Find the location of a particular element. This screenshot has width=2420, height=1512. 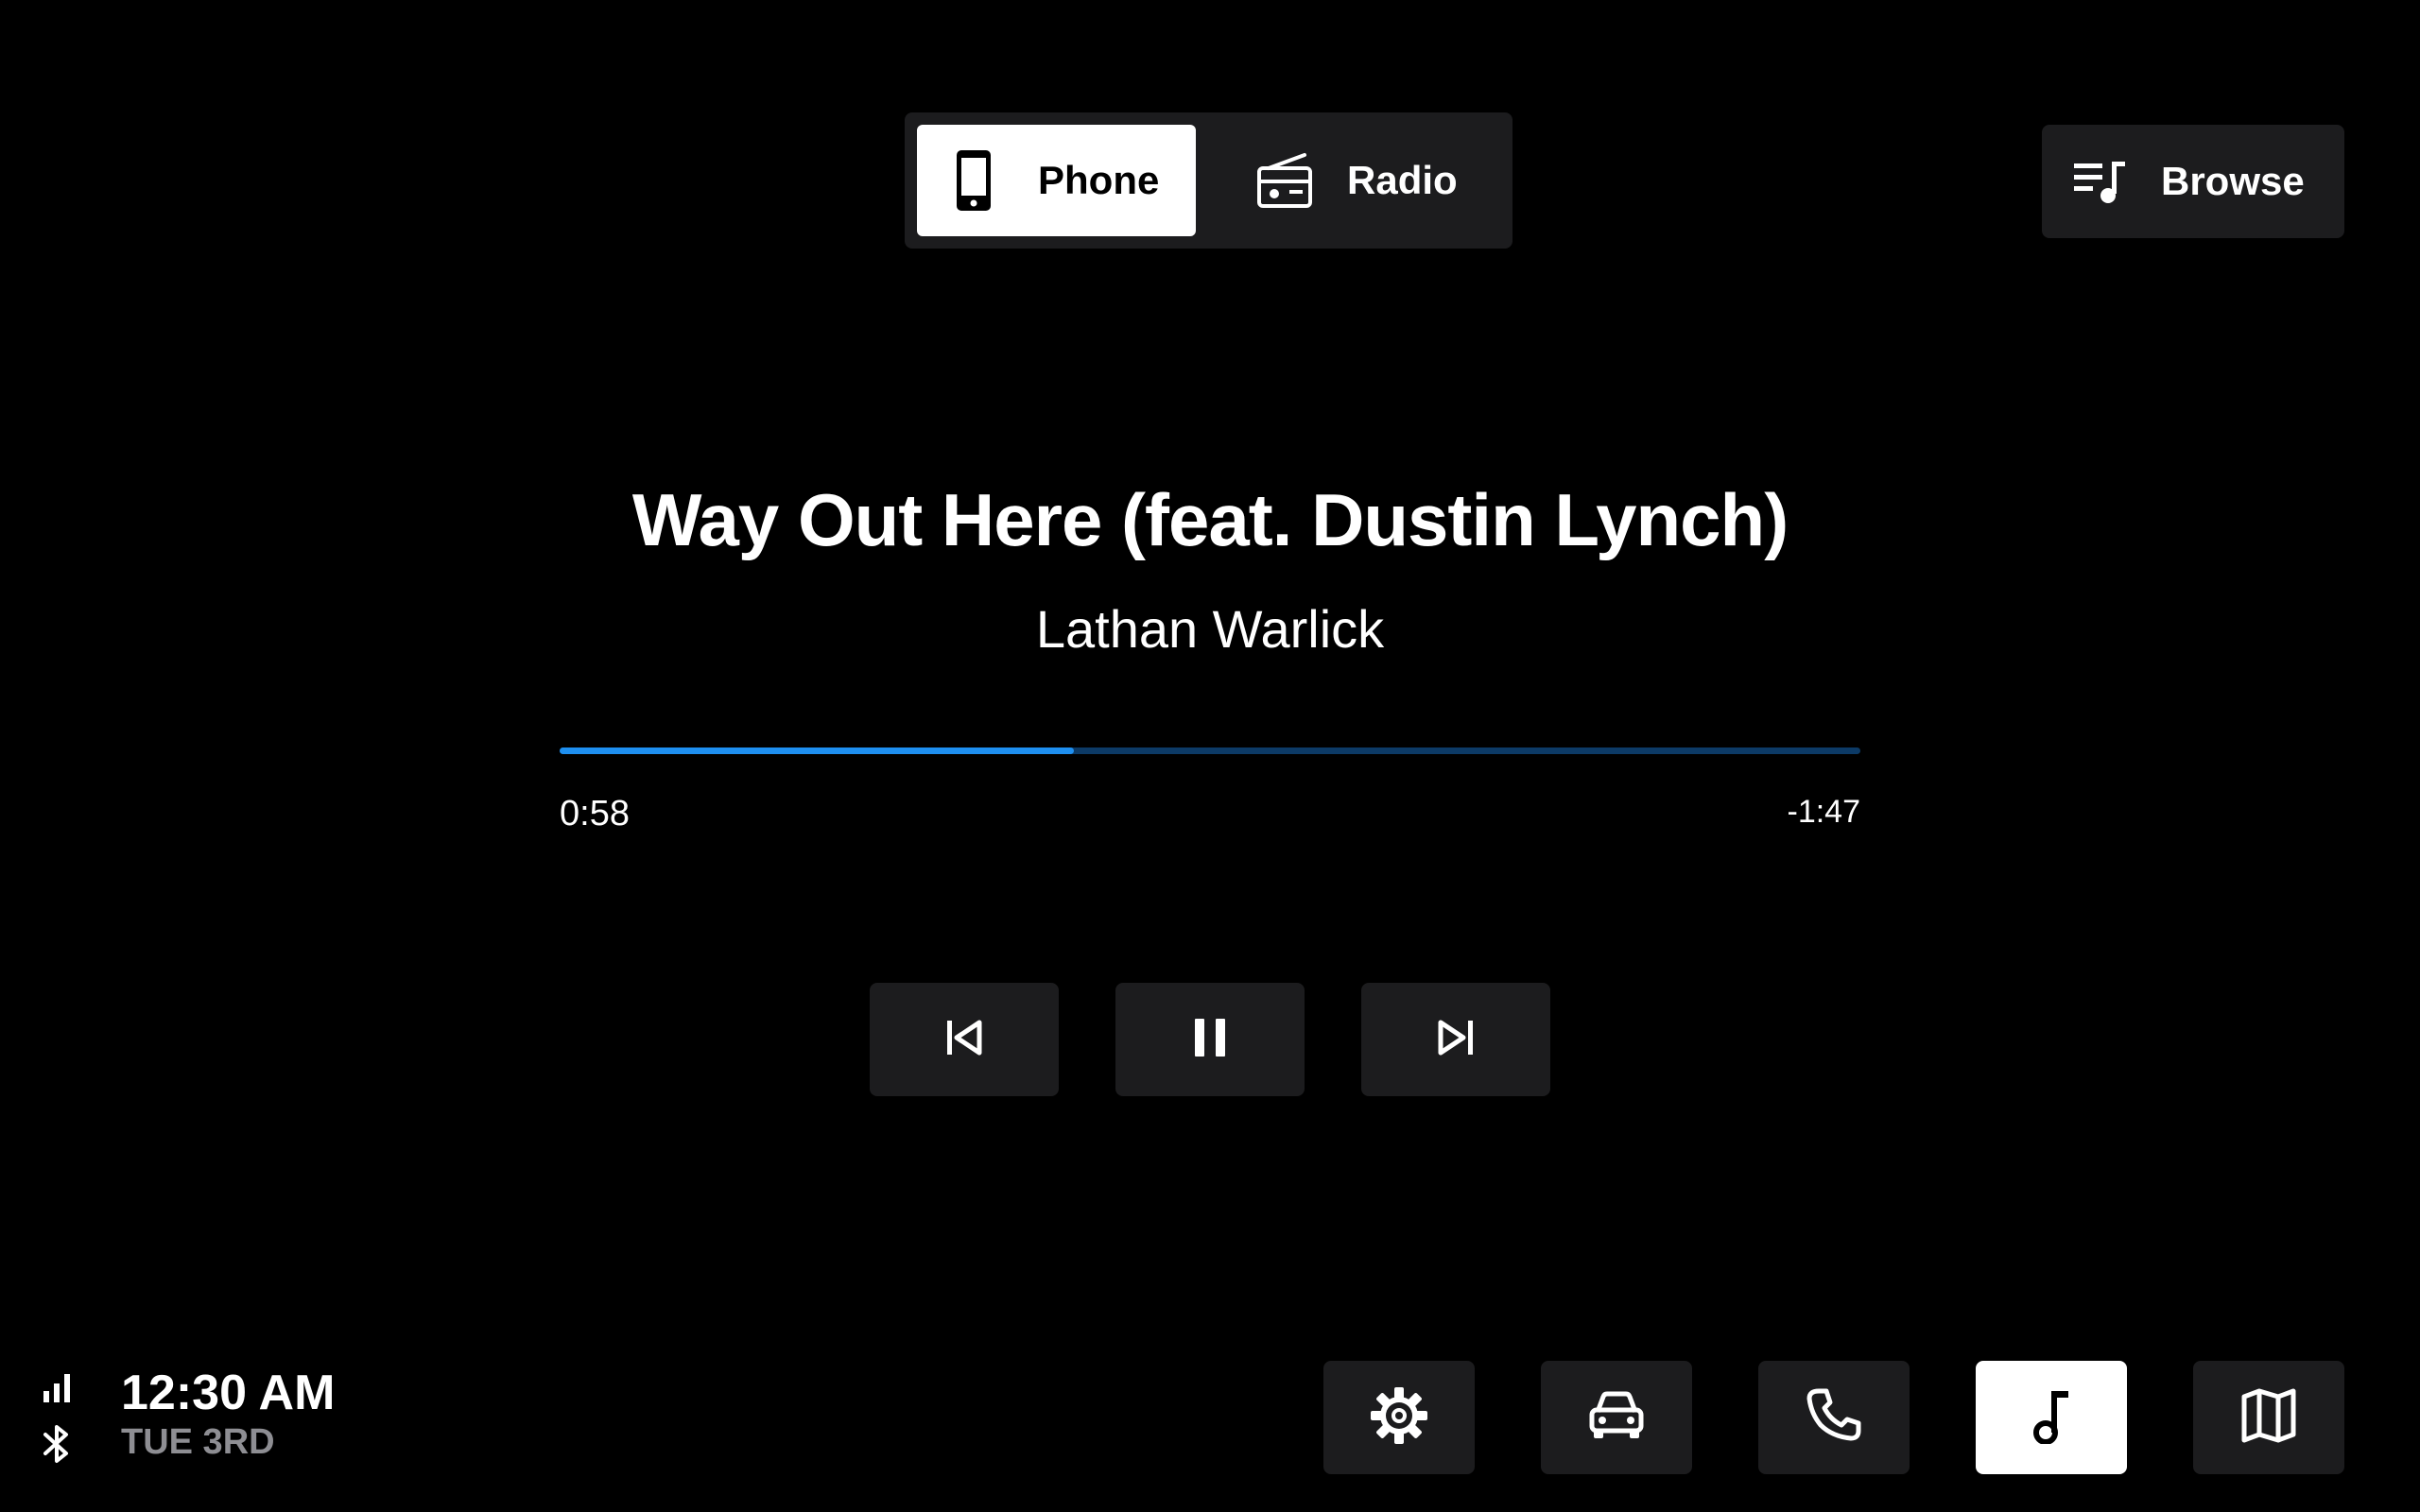

skip-previous-icon is located at coordinates (964, 1040).